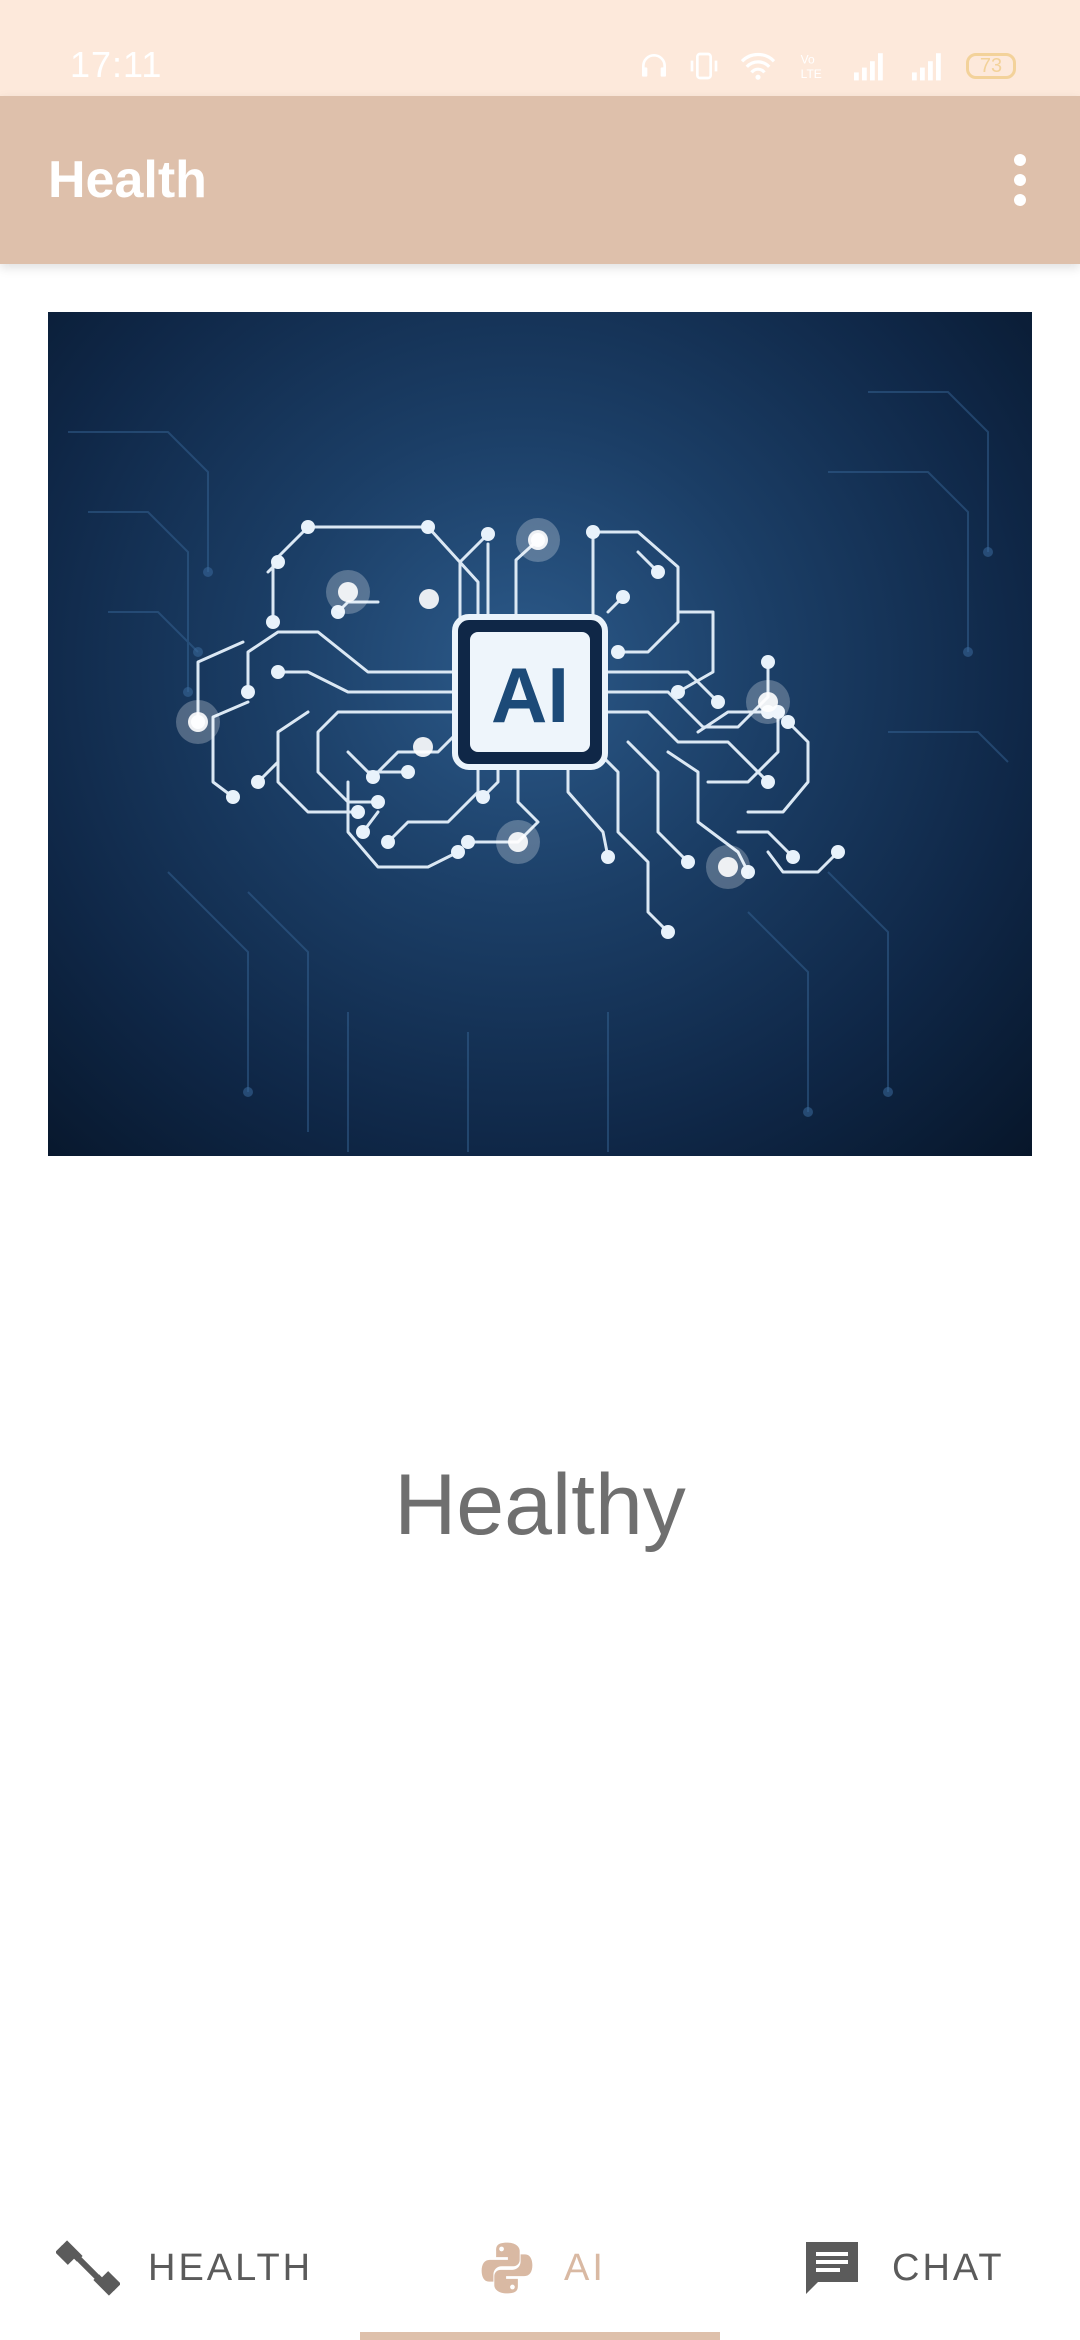 The width and height of the screenshot is (1080, 2340). Describe the element at coordinates (654, 65) in the screenshot. I see `headphones-icon` at that location.